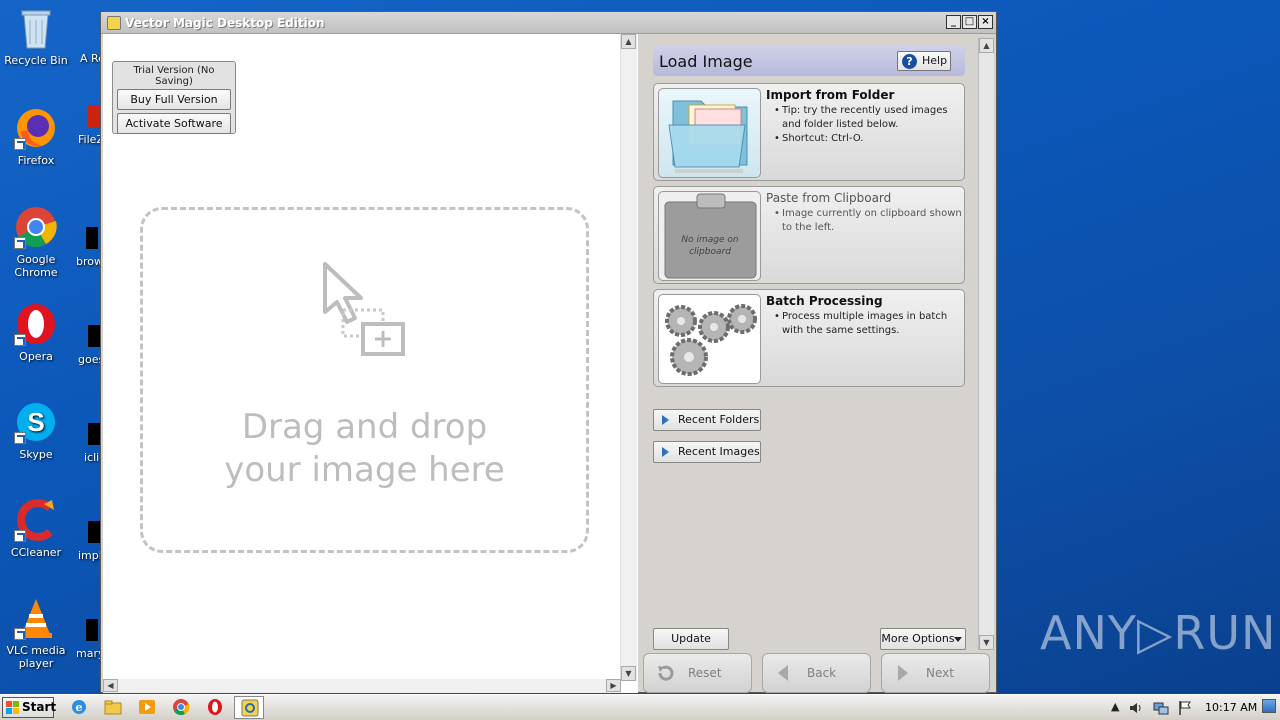  Describe the element at coordinates (1115, 706) in the screenshot. I see `tray-expand-icon: ▲` at that location.